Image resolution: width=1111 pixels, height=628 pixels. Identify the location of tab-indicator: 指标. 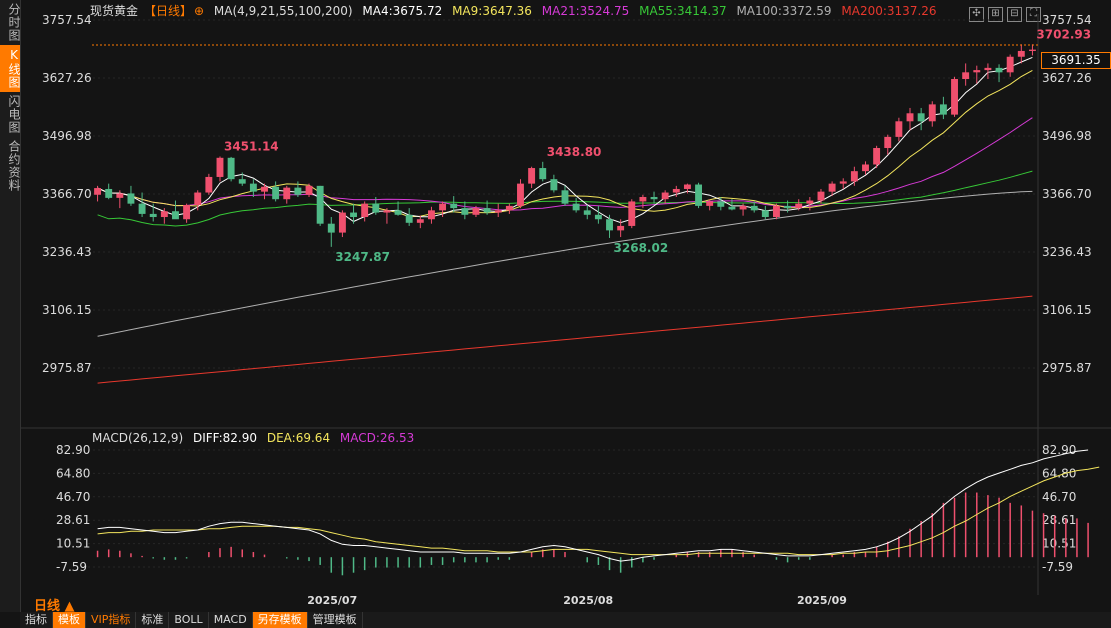
(36, 620).